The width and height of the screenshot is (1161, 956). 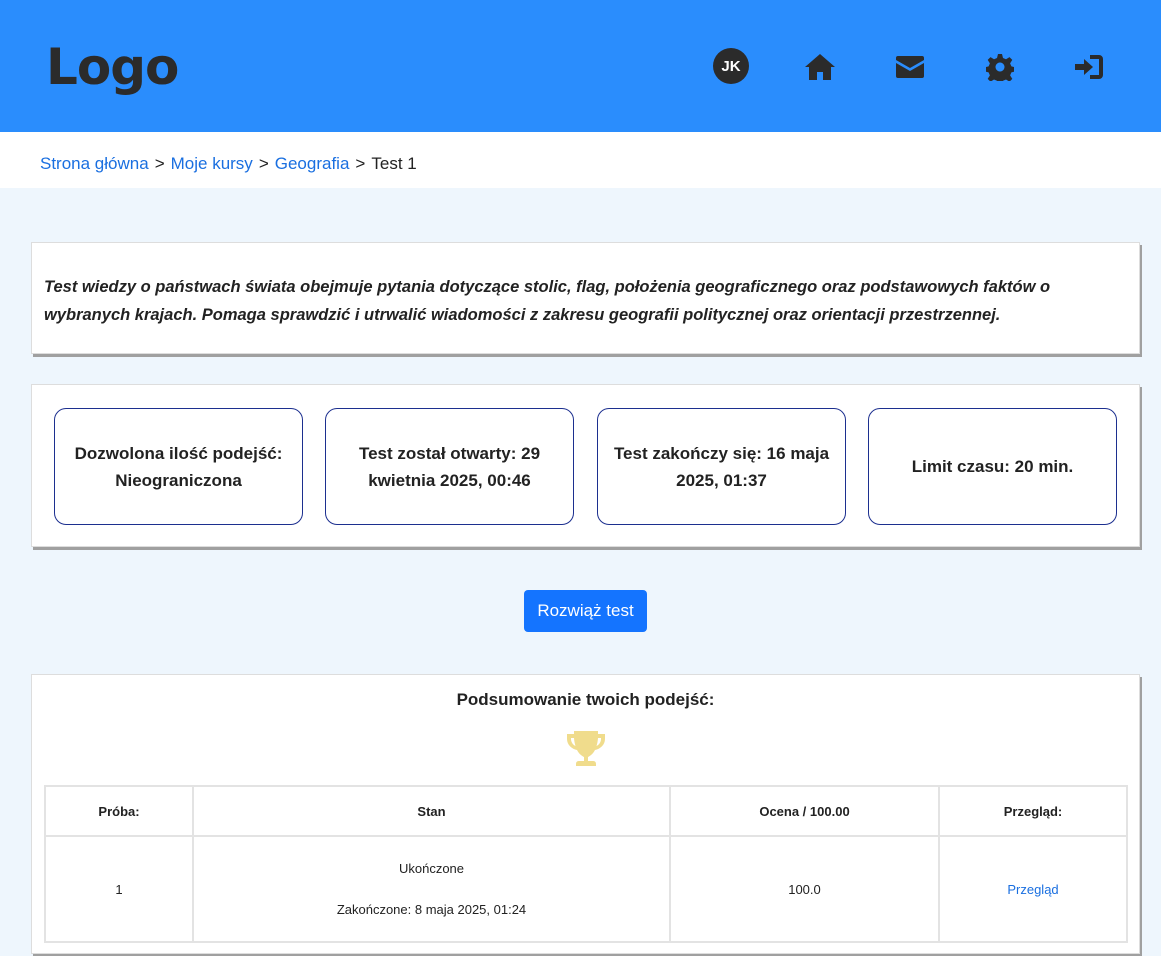 I want to click on column-header-attempt: Próba:, so click(x=119, y=811).